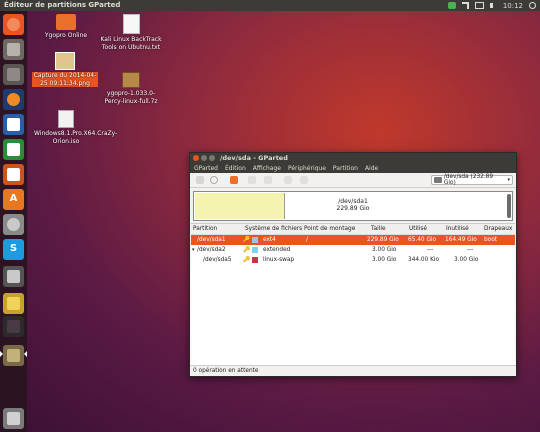  What do you see at coordinates (532, 5) in the screenshot?
I see `gear-icon` at bounding box center [532, 5].